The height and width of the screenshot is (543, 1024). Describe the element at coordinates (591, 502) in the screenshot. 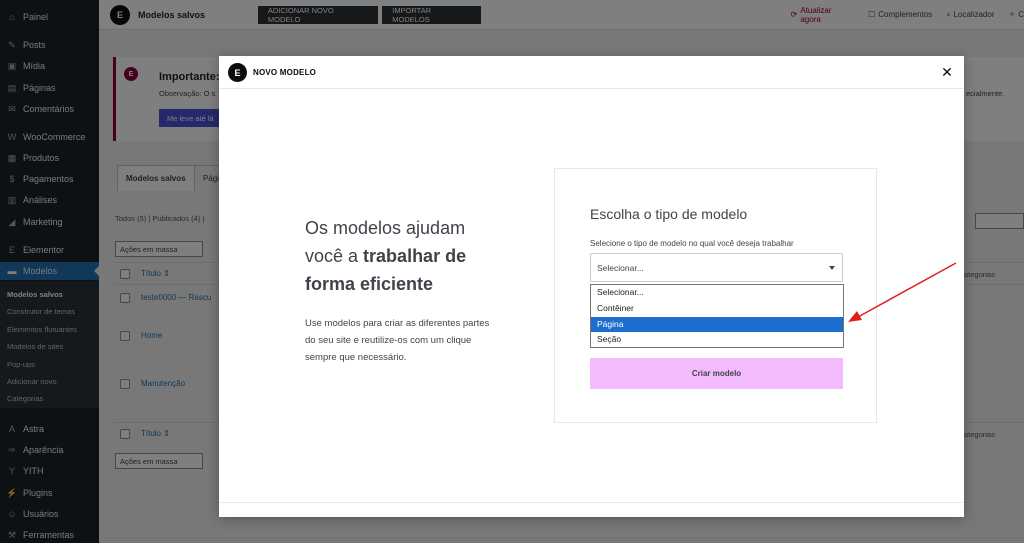

I see `modal-footer-divider` at that location.